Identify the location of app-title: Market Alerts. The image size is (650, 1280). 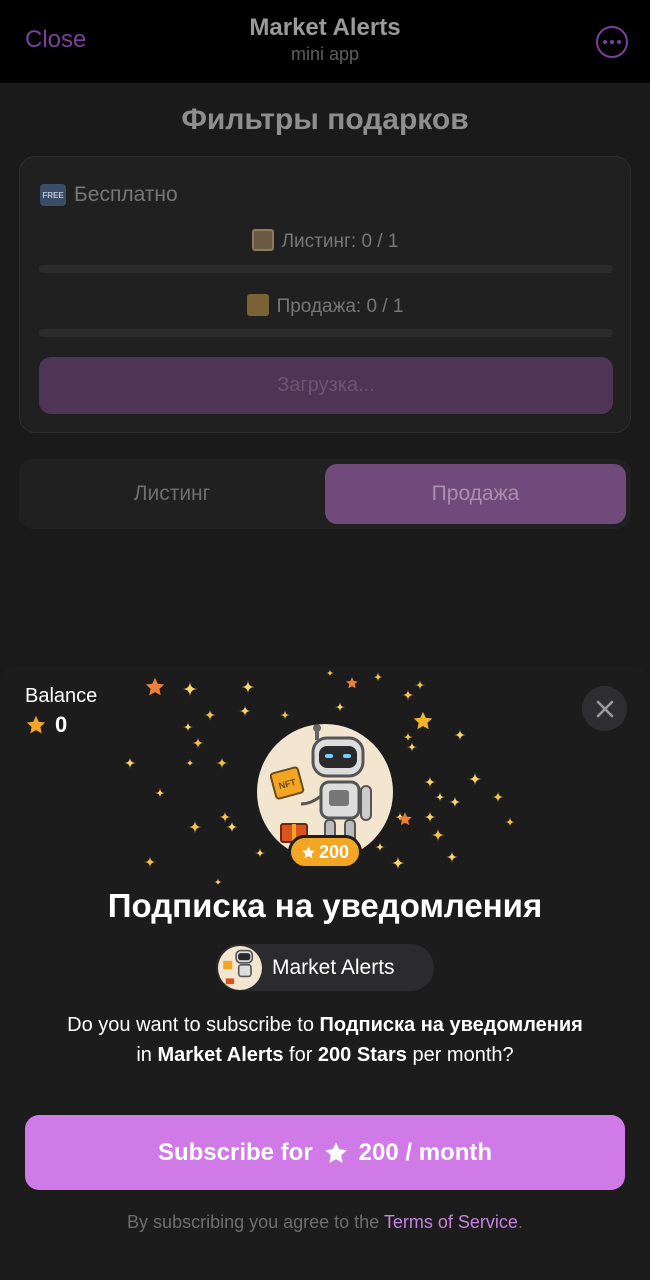
(325, 27).